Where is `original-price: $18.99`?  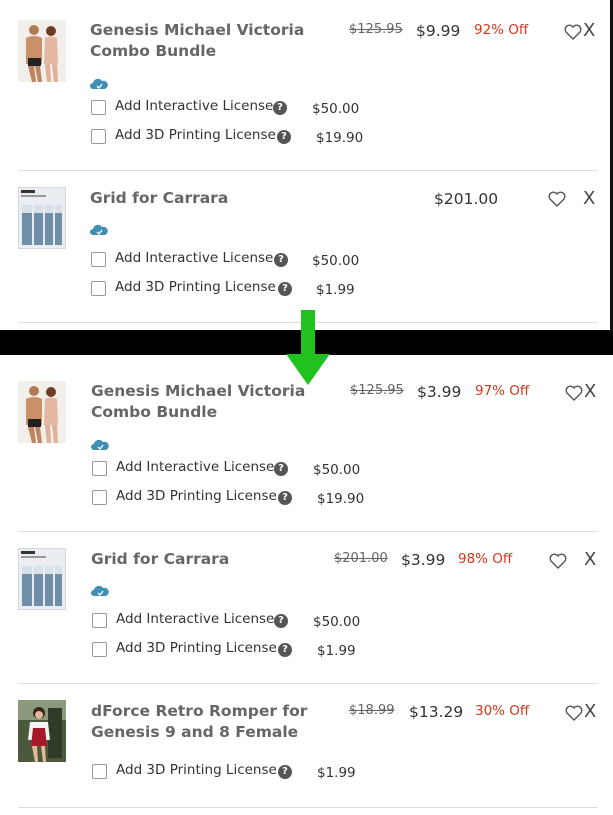
original-price: $18.99 is located at coordinates (372, 710).